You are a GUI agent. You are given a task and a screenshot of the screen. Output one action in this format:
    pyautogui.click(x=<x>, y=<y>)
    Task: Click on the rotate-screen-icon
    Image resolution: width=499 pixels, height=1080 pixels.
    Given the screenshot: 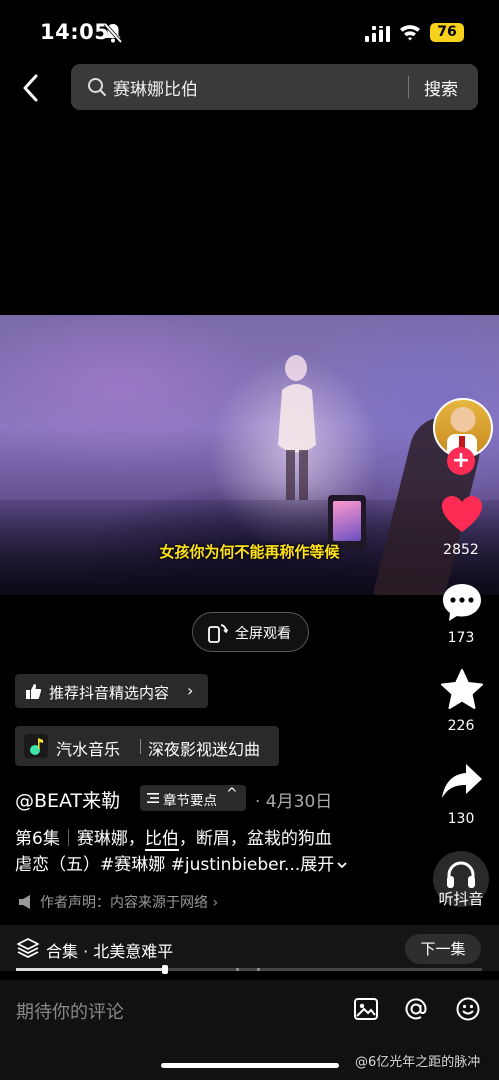 What is the action you would take?
    pyautogui.click(x=218, y=633)
    